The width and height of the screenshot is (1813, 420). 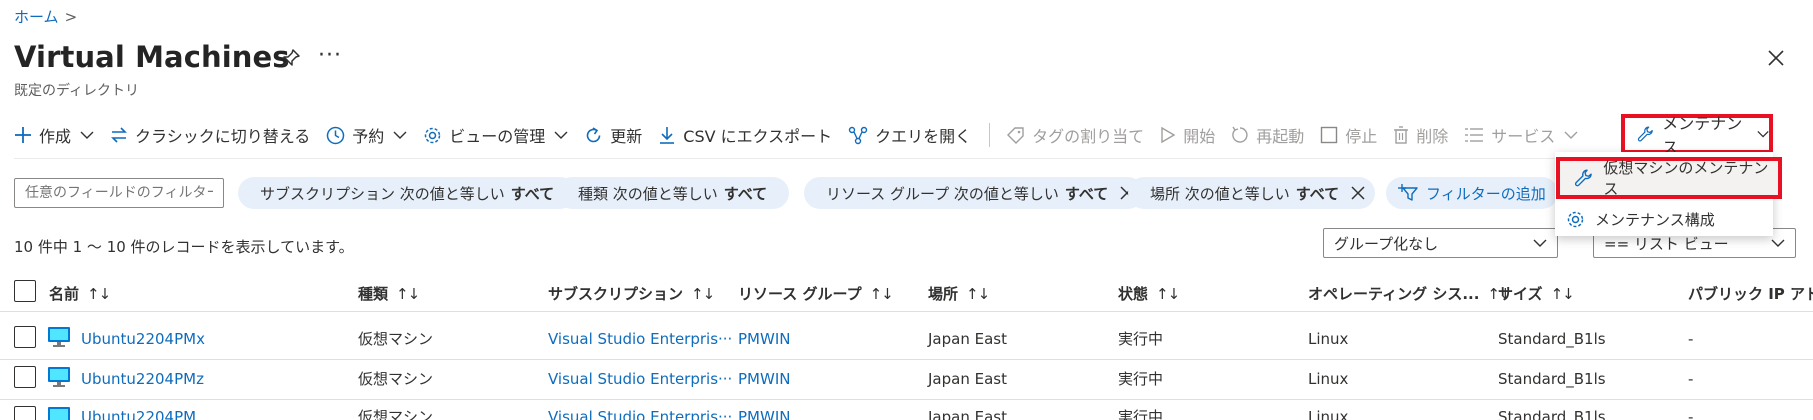 I want to click on menu-item-vm-maintenance: 仮想マシンのメンテナンス, so click(x=1669, y=178).